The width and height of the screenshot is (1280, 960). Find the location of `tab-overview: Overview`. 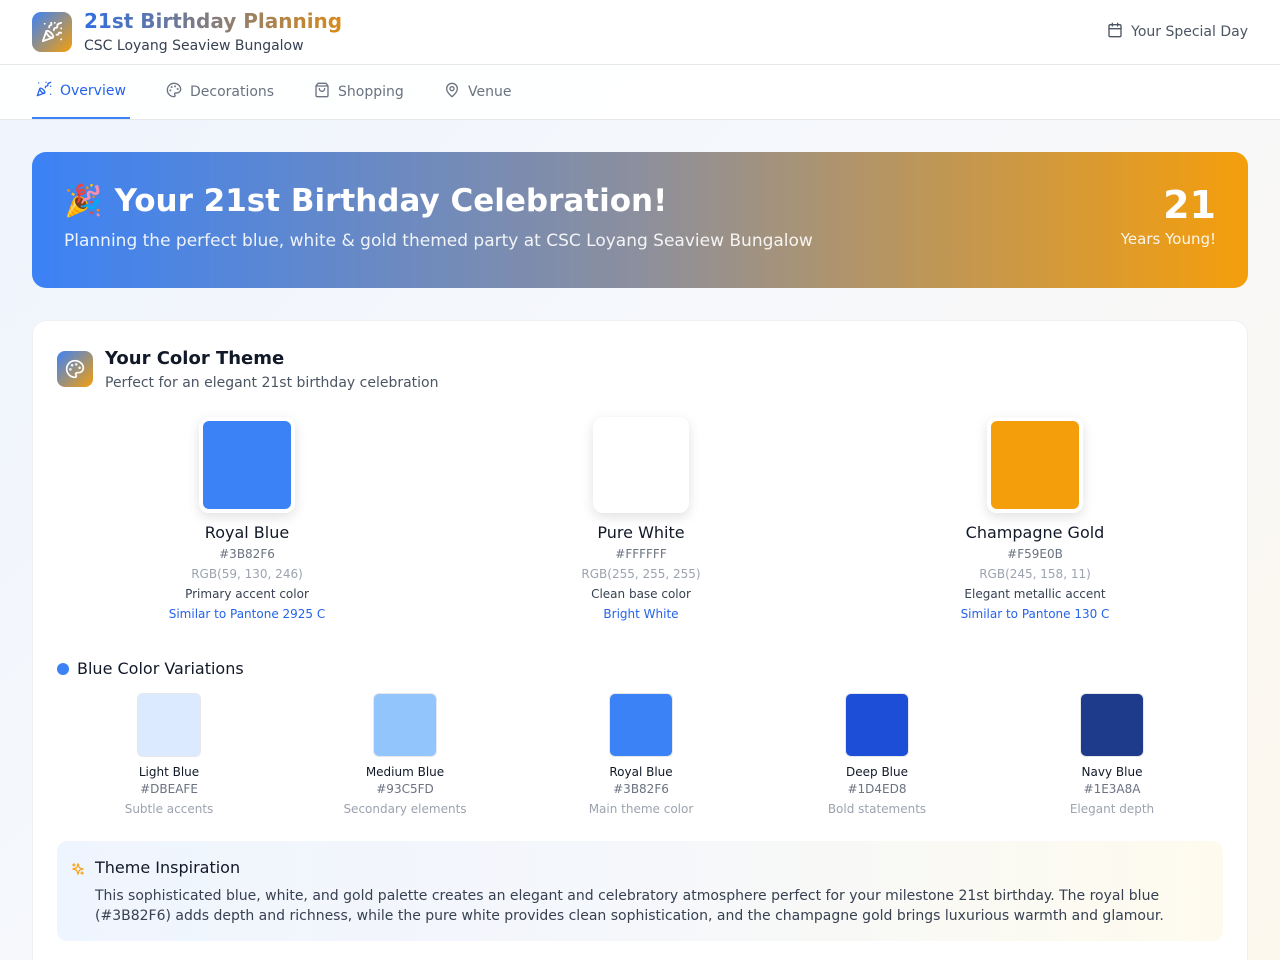

tab-overview: Overview is located at coordinates (81, 92).